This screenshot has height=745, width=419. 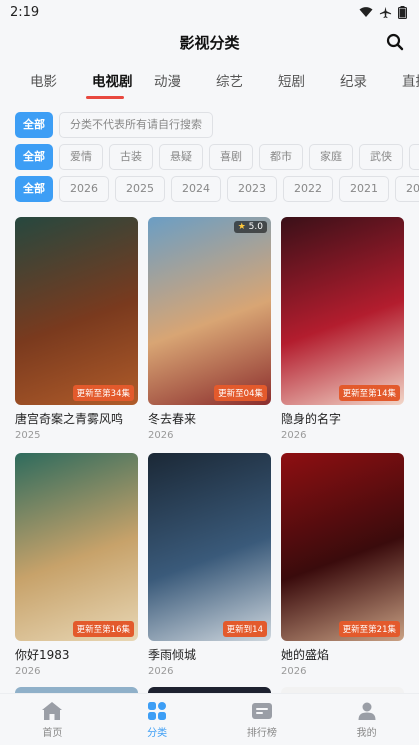 I want to click on title-bar: 影视分类, so click(x=209, y=42).